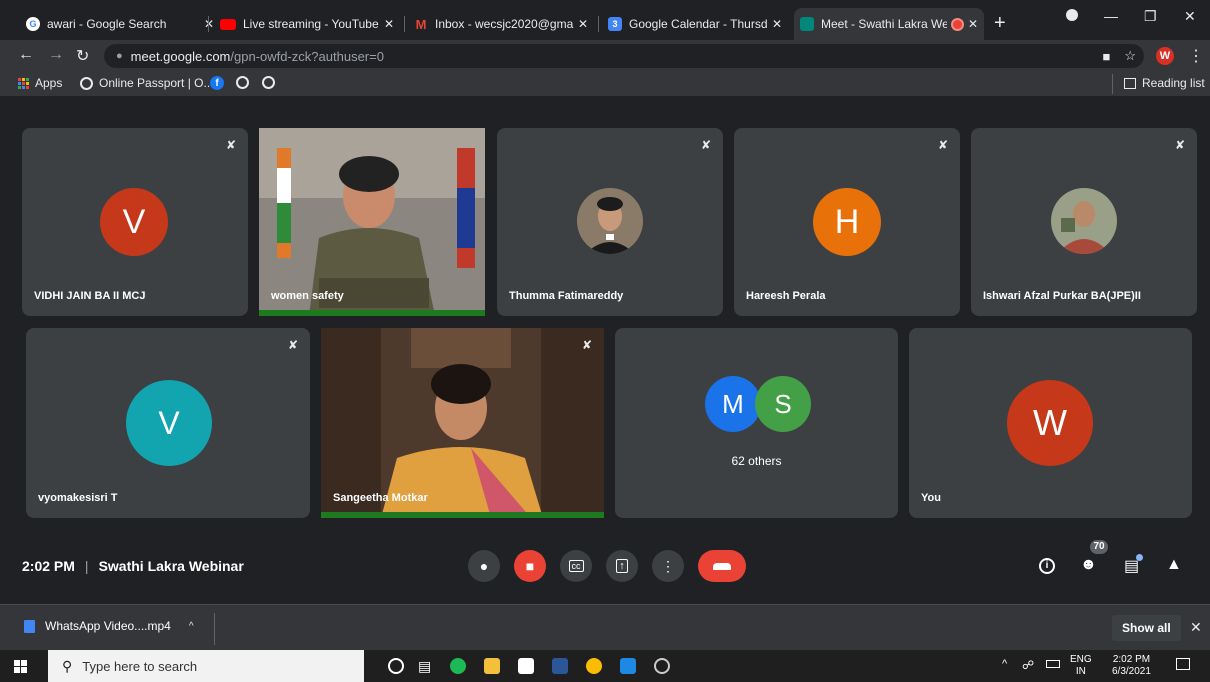 The height and width of the screenshot is (682, 1210). I want to click on taskbar-search-box: ⚲ Type here to search, so click(206, 666).